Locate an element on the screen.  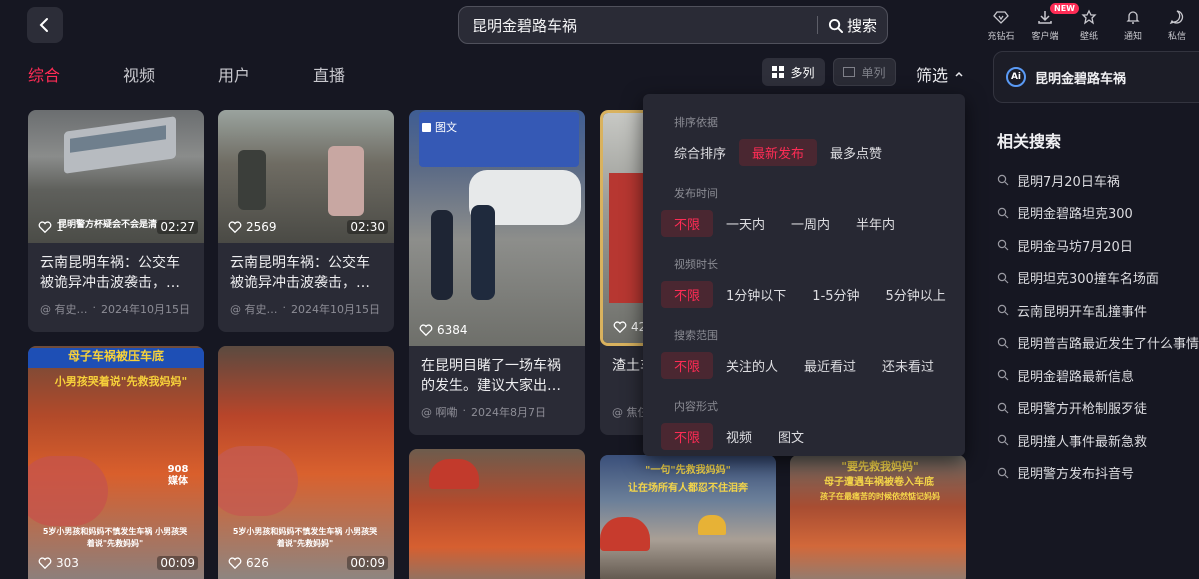
related-search-text: 昆明撞人事件最新急救 is located at coordinates (1082, 442).